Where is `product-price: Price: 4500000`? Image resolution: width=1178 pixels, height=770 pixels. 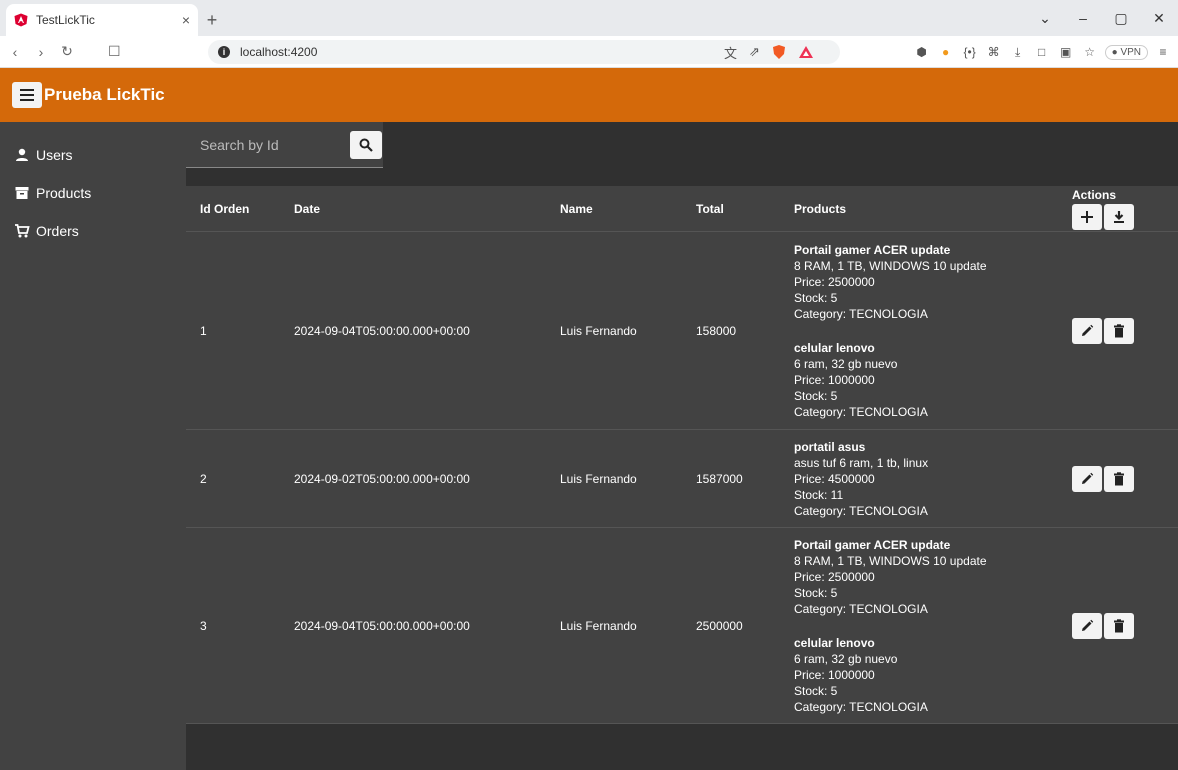
product-price: Price: 4500000 is located at coordinates (834, 478).